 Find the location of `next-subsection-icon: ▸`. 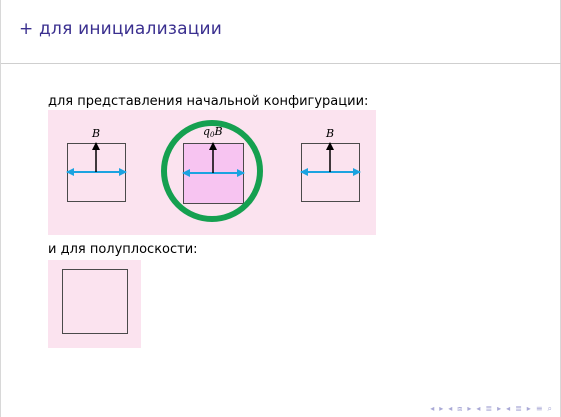

next-subsection-icon: ▸ is located at coordinates (529, 409).